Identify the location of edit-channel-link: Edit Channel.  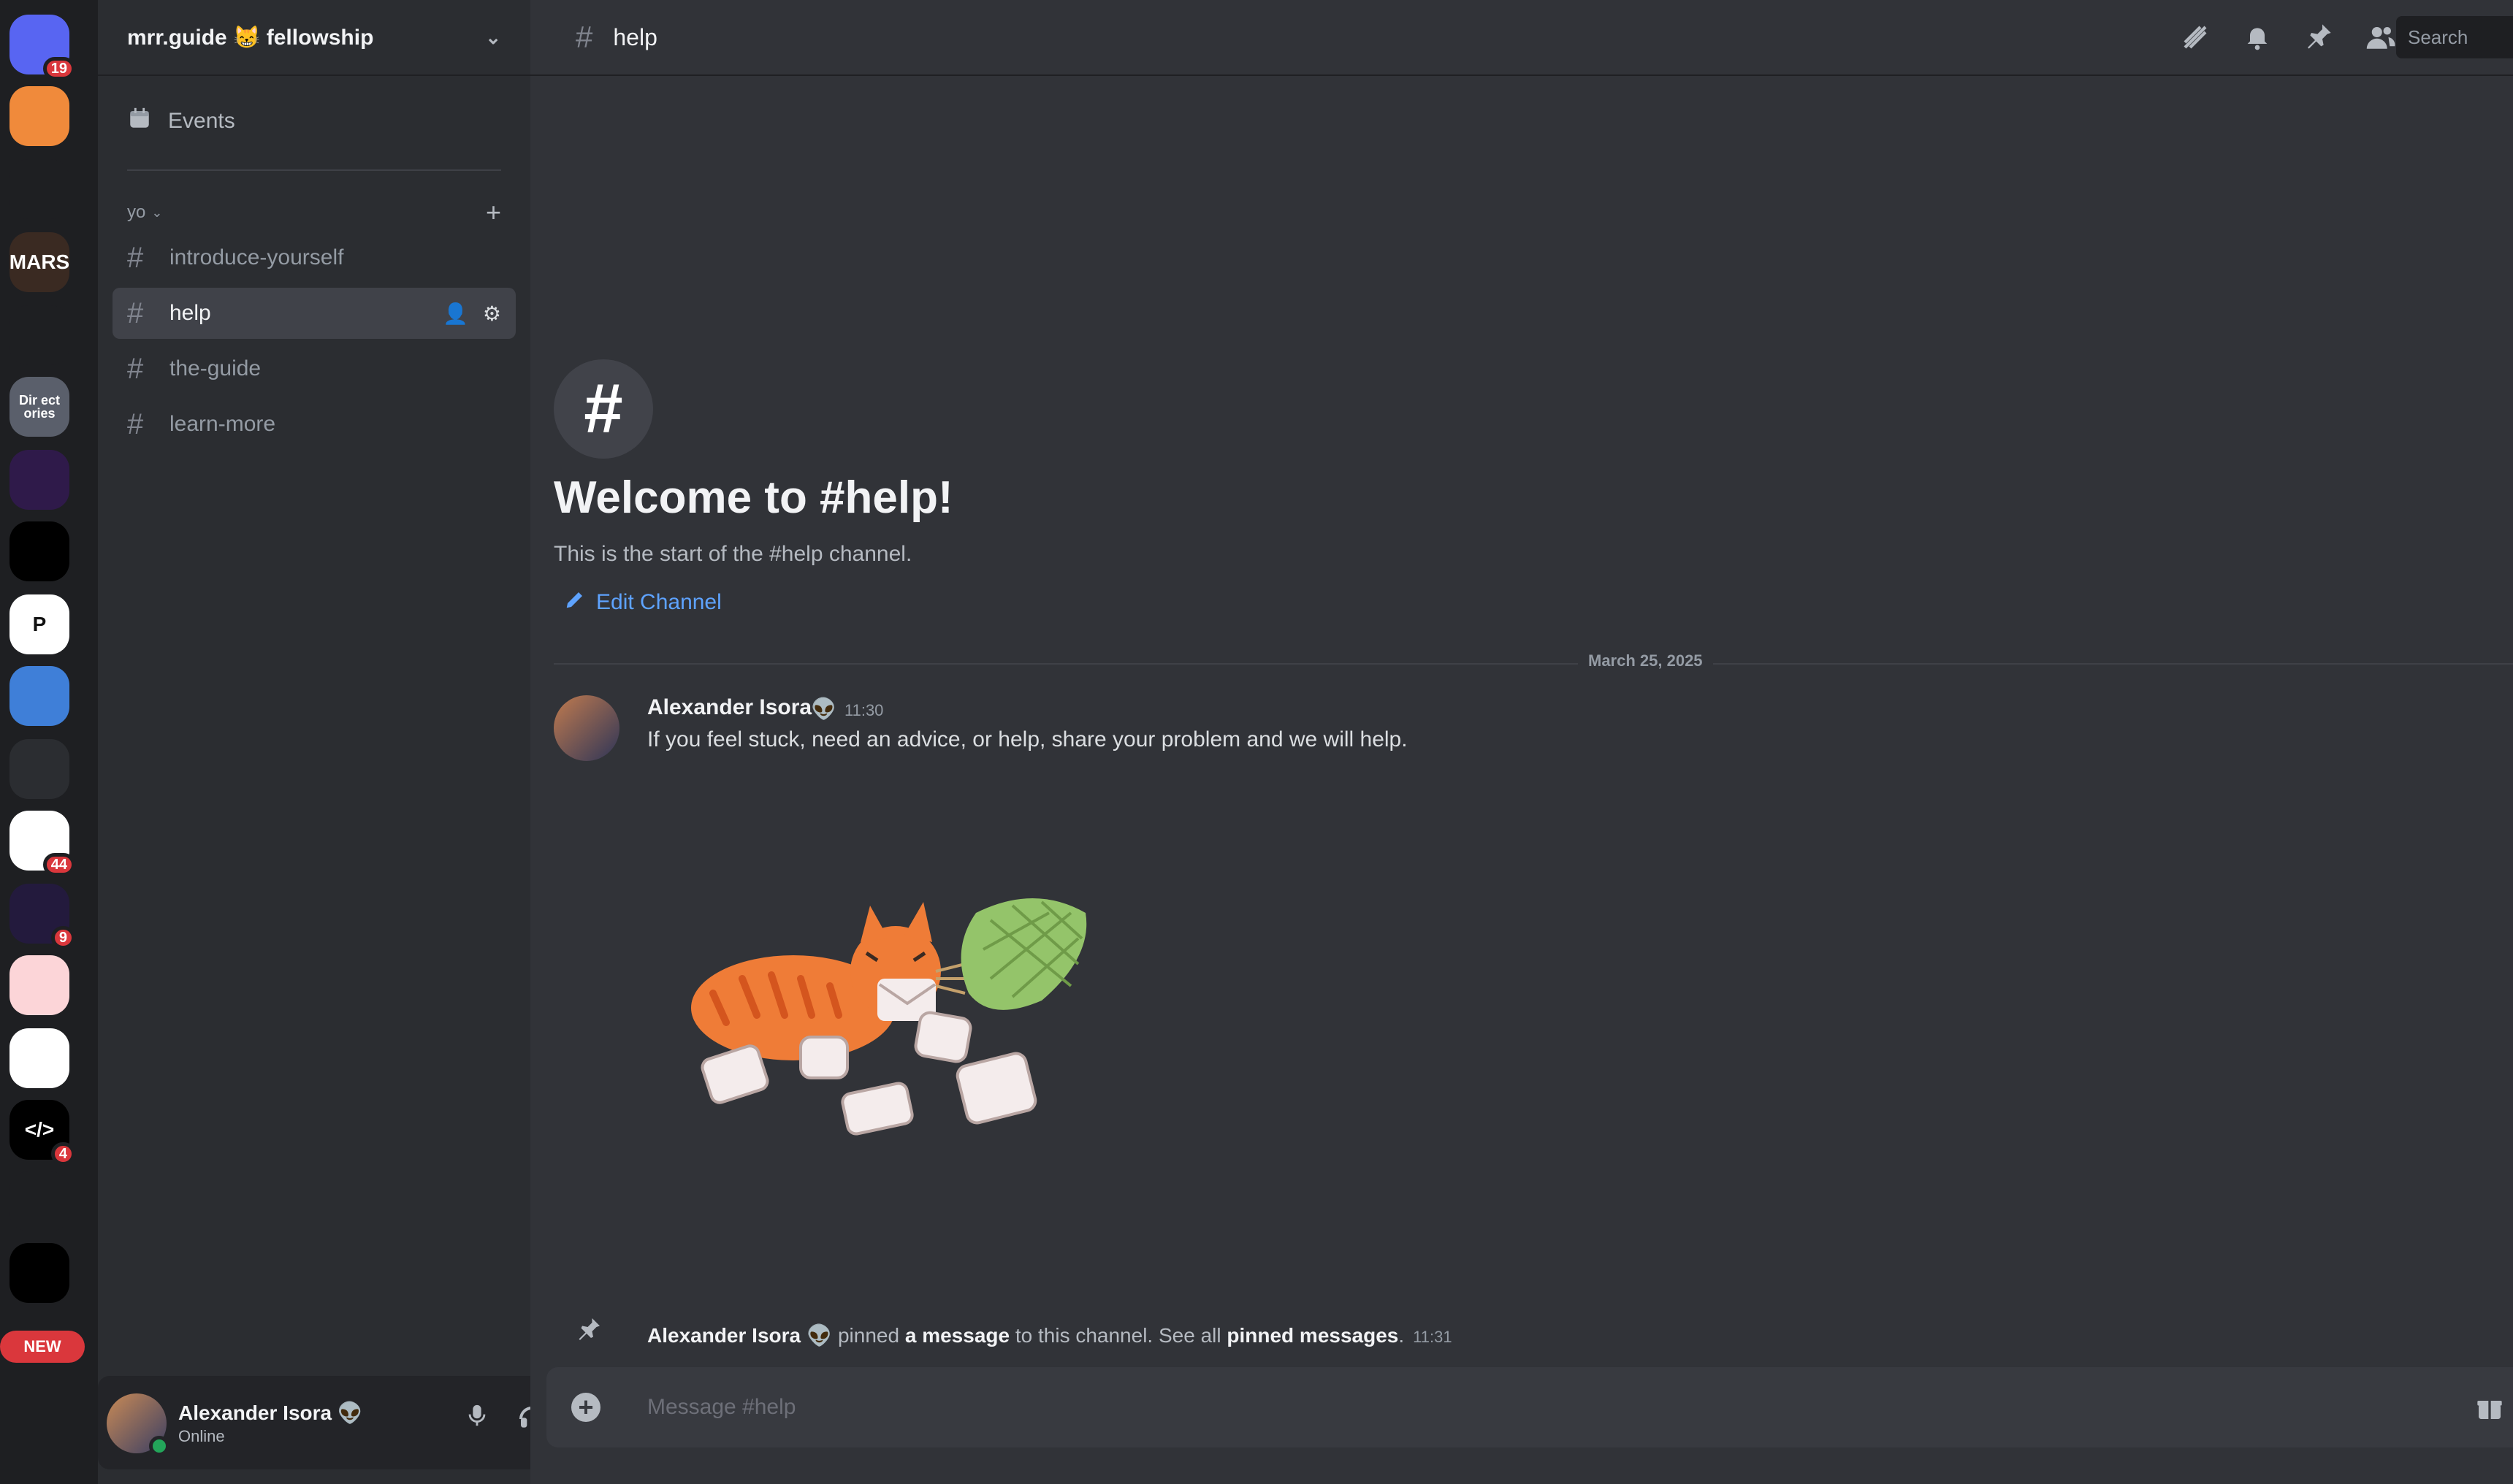
(643, 602).